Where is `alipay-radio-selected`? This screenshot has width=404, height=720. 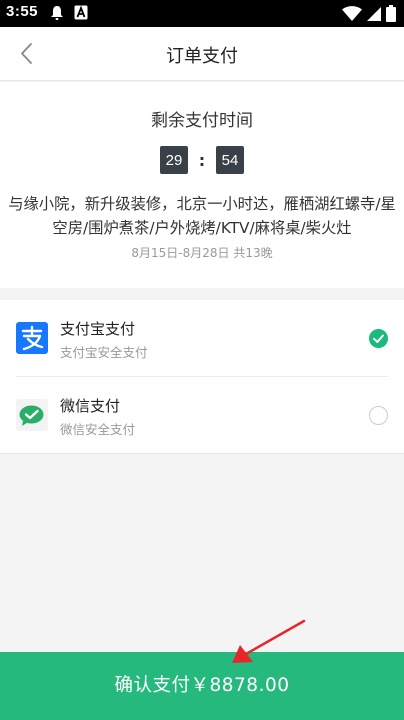
alipay-radio-selected is located at coordinates (378, 338).